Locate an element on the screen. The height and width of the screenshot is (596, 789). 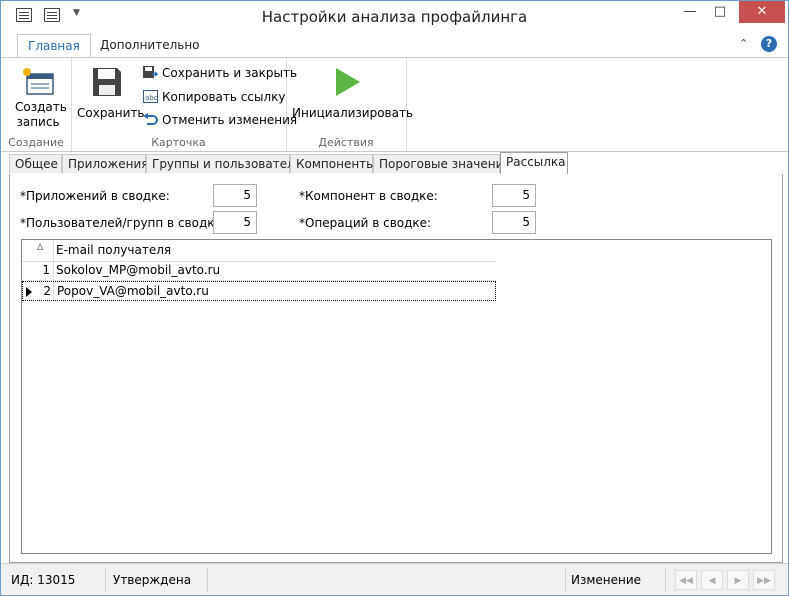
components-in-summary-label: *Компонент в сводке: is located at coordinates (368, 196).